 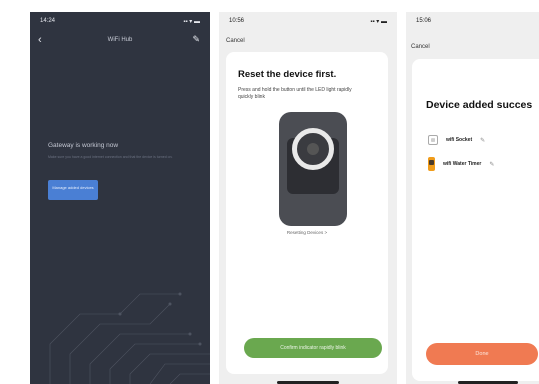 I want to click on status-bar: 15:06, so click(x=477, y=21).